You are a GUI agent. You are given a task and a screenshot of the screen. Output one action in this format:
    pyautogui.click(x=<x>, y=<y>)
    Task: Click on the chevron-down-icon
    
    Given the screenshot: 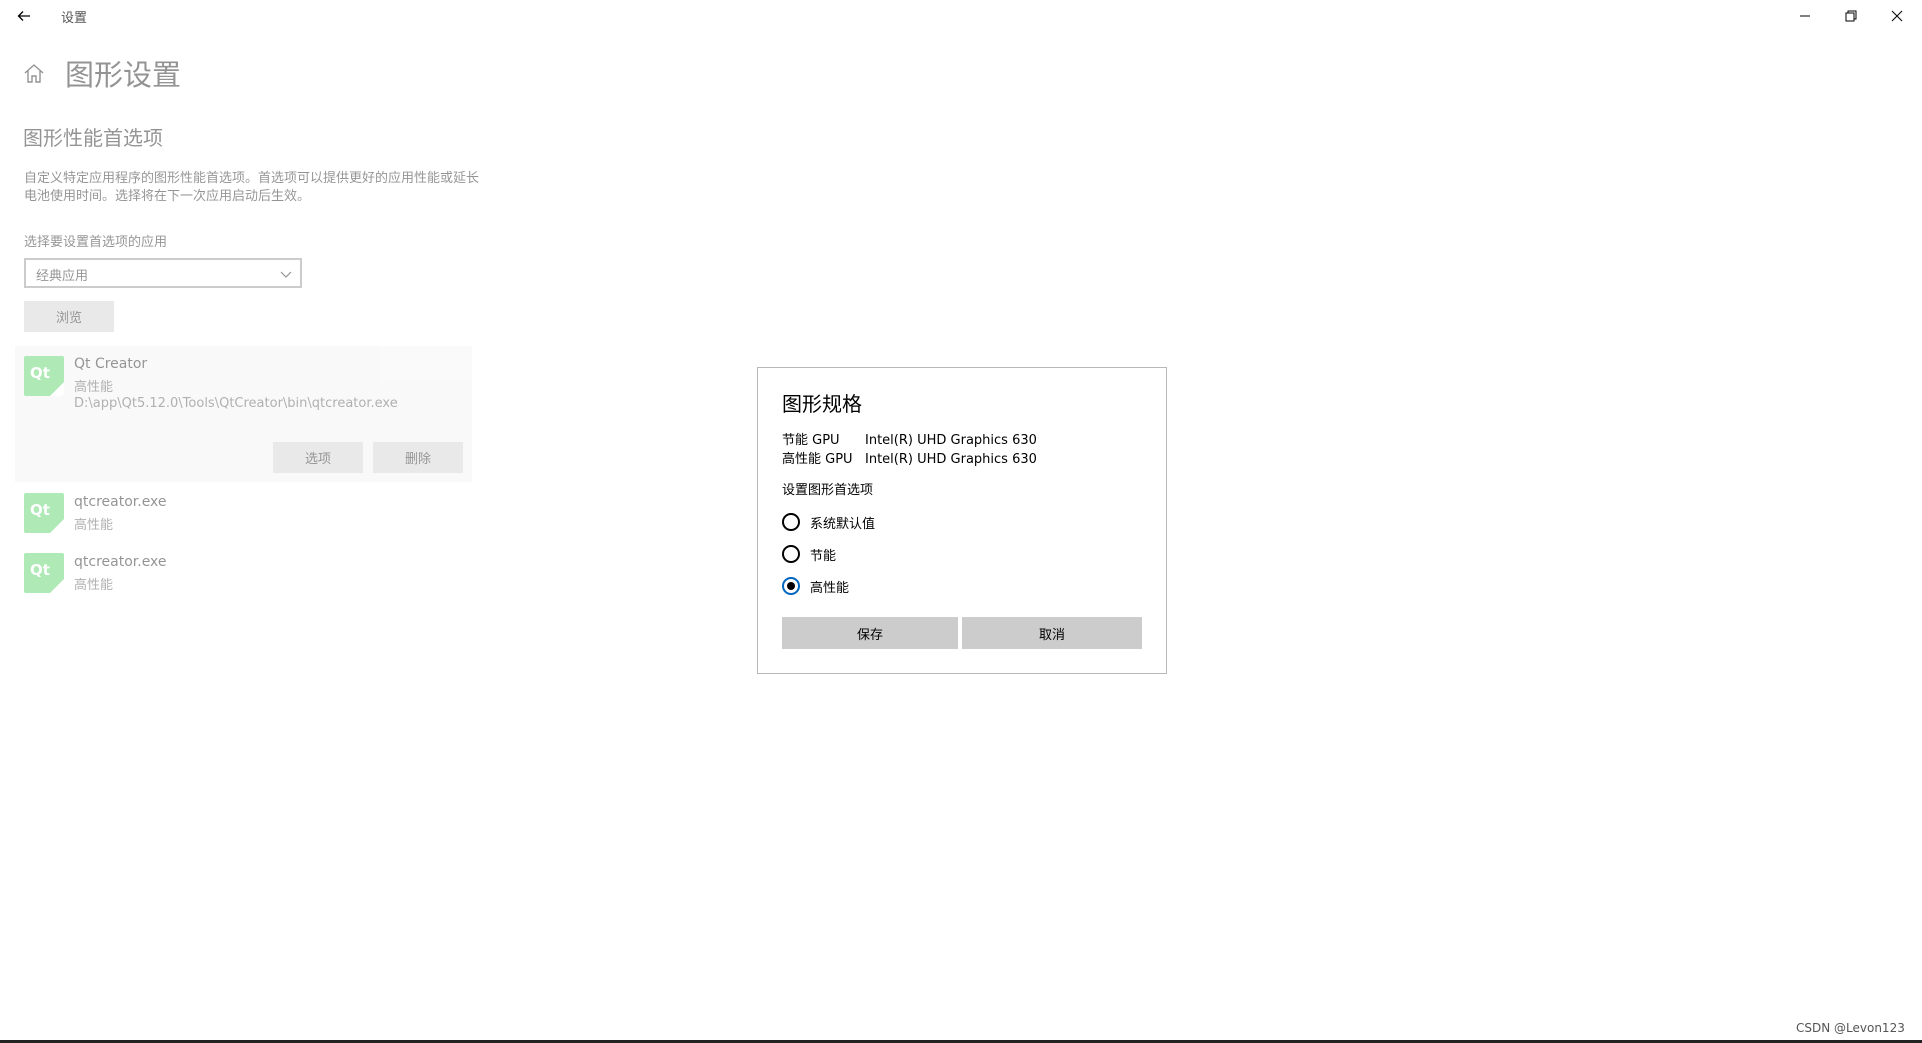 What is the action you would take?
    pyautogui.click(x=286, y=274)
    